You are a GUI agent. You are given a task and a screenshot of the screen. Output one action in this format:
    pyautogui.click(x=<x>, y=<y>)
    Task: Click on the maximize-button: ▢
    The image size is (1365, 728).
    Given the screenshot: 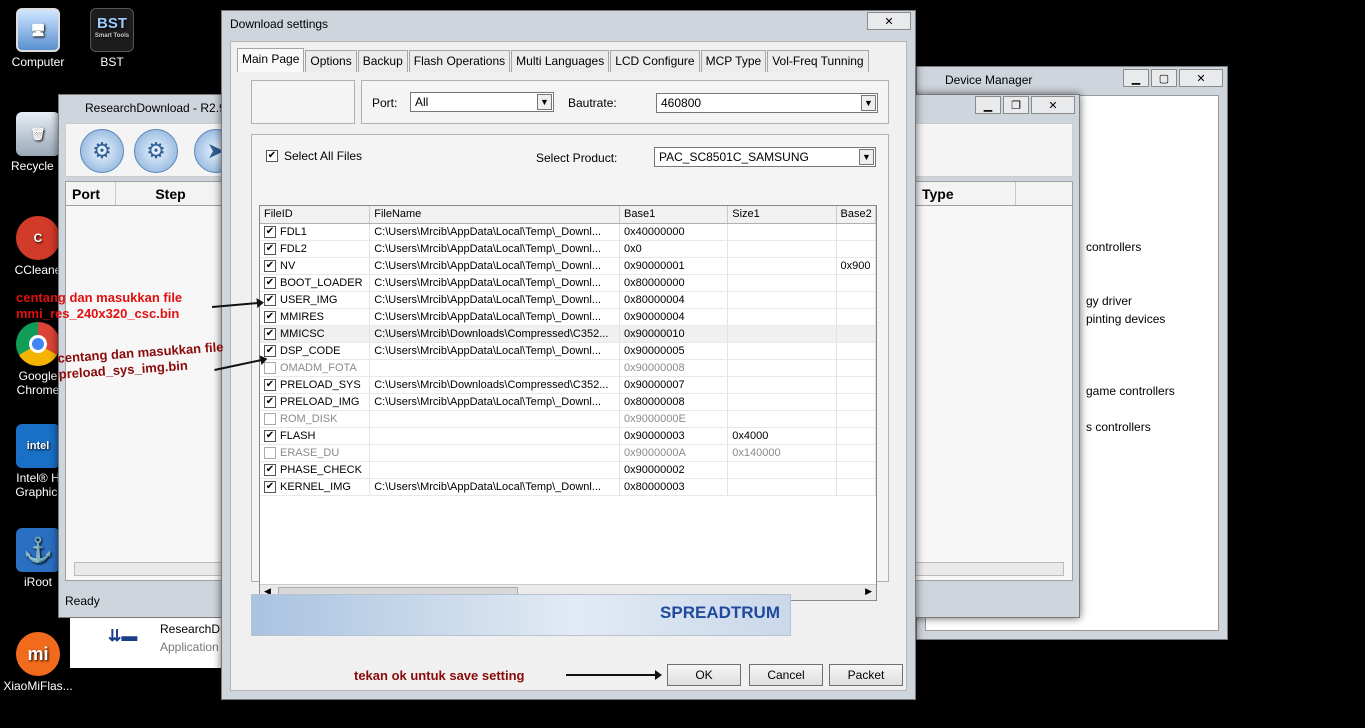 What is the action you would take?
    pyautogui.click(x=1164, y=78)
    